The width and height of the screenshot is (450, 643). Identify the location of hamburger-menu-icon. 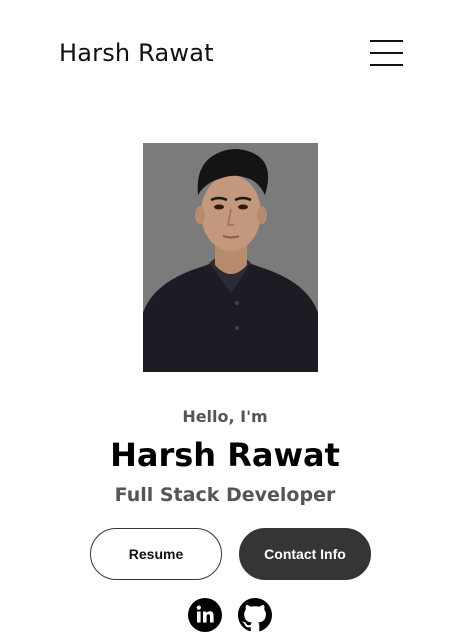
(386, 53).